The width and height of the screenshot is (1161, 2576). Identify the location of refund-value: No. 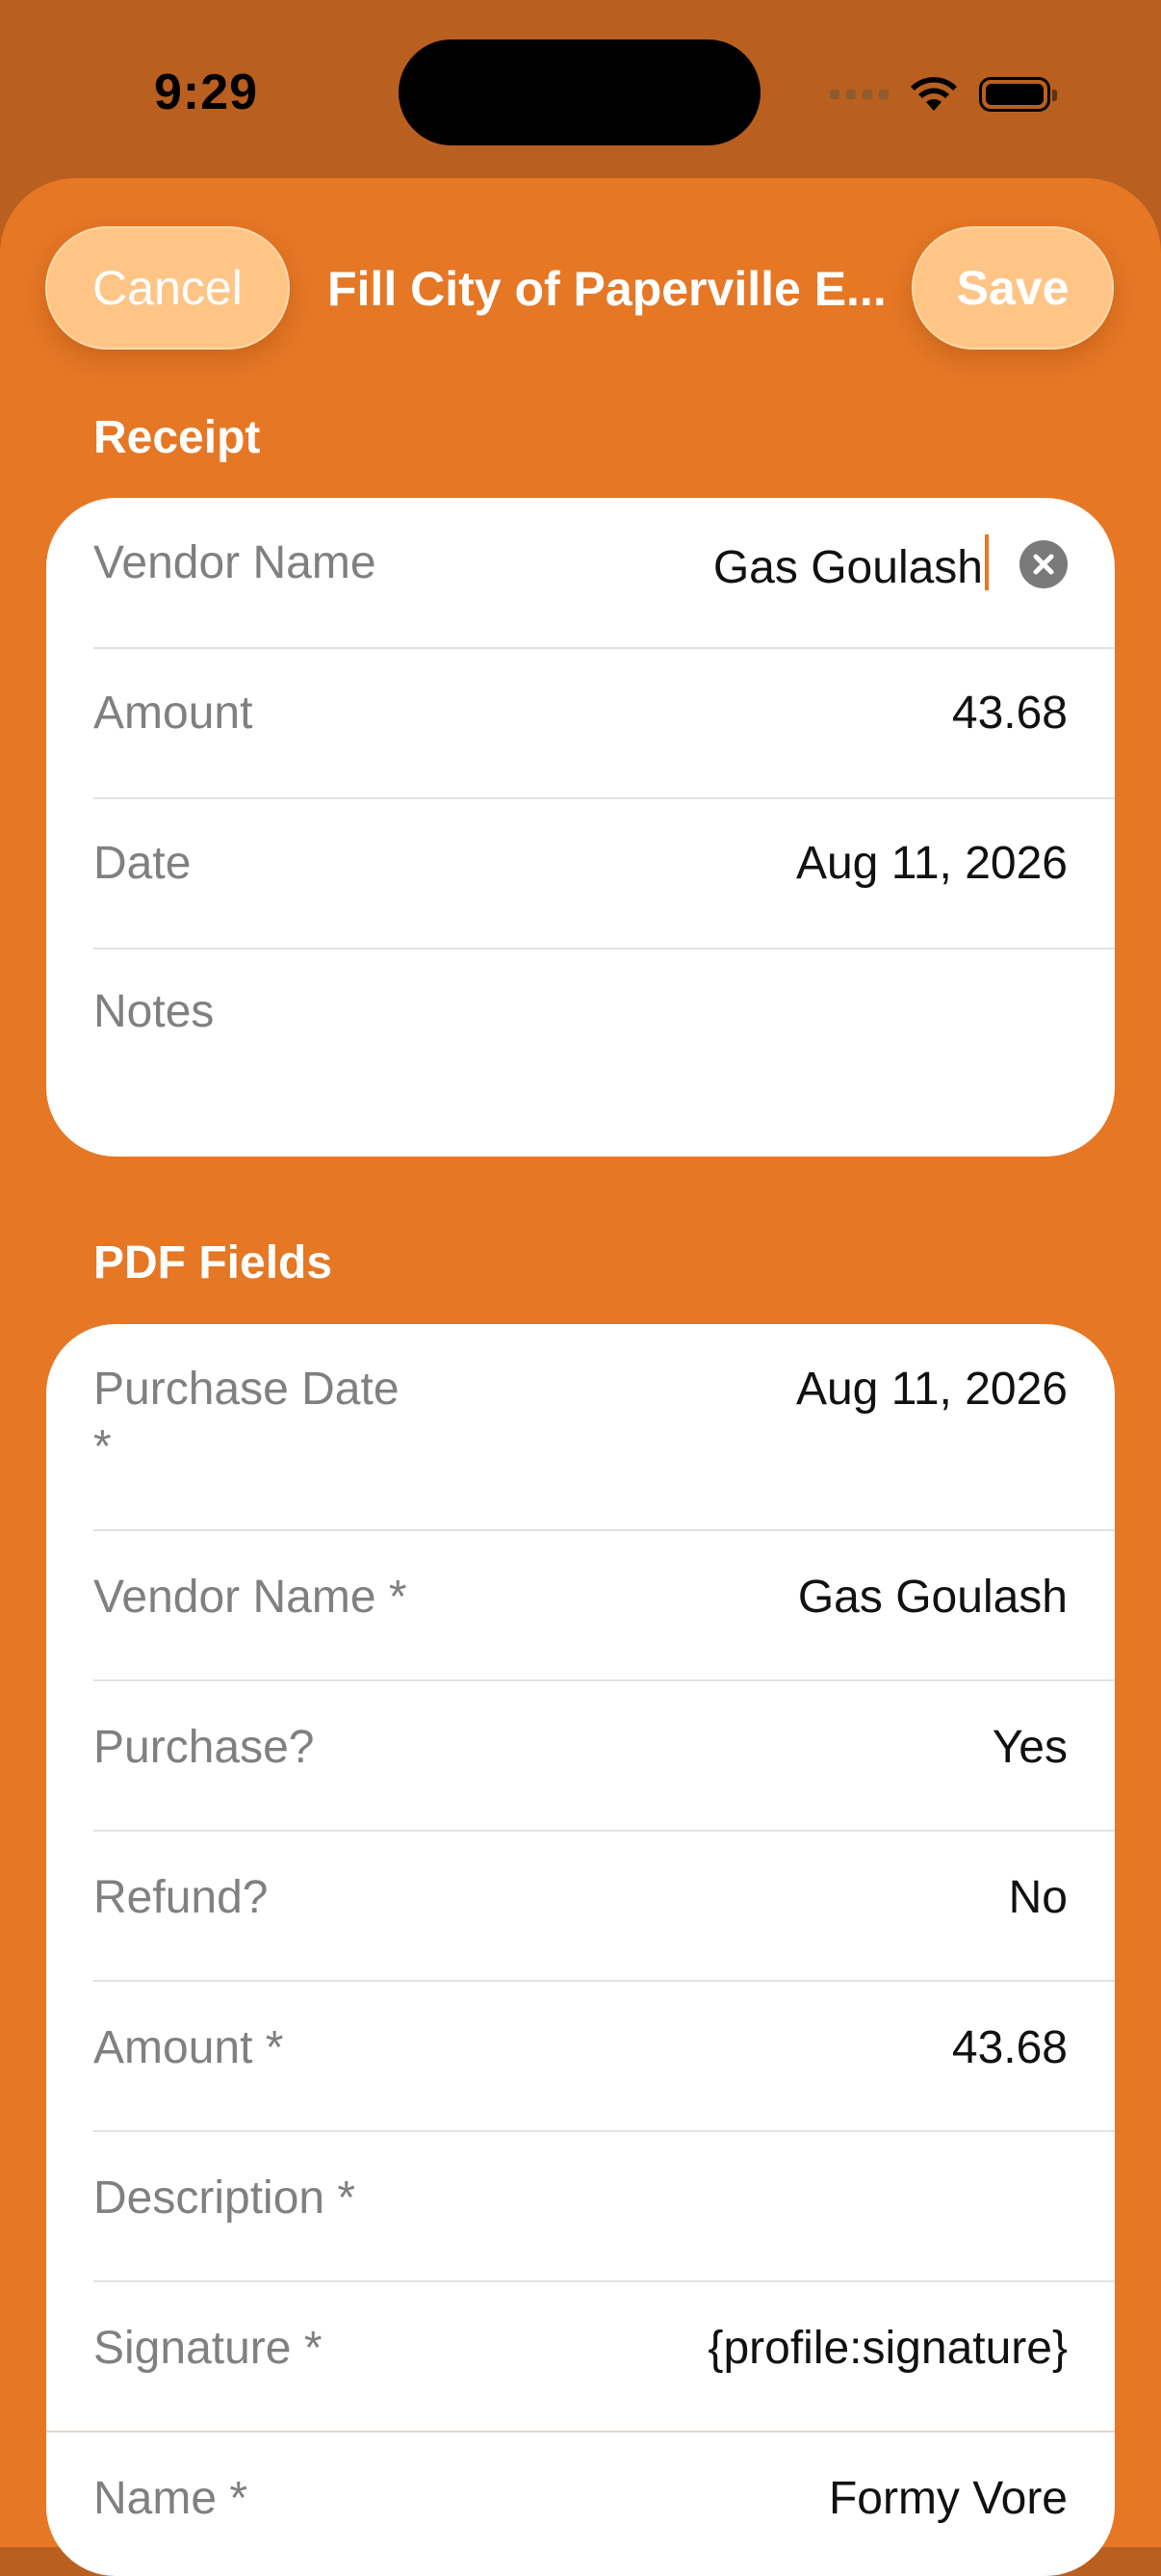
(1038, 1898).